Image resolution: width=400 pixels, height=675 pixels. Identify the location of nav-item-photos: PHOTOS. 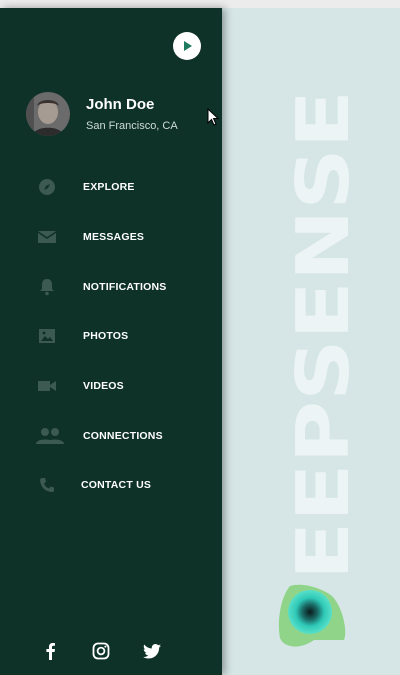
(111, 336).